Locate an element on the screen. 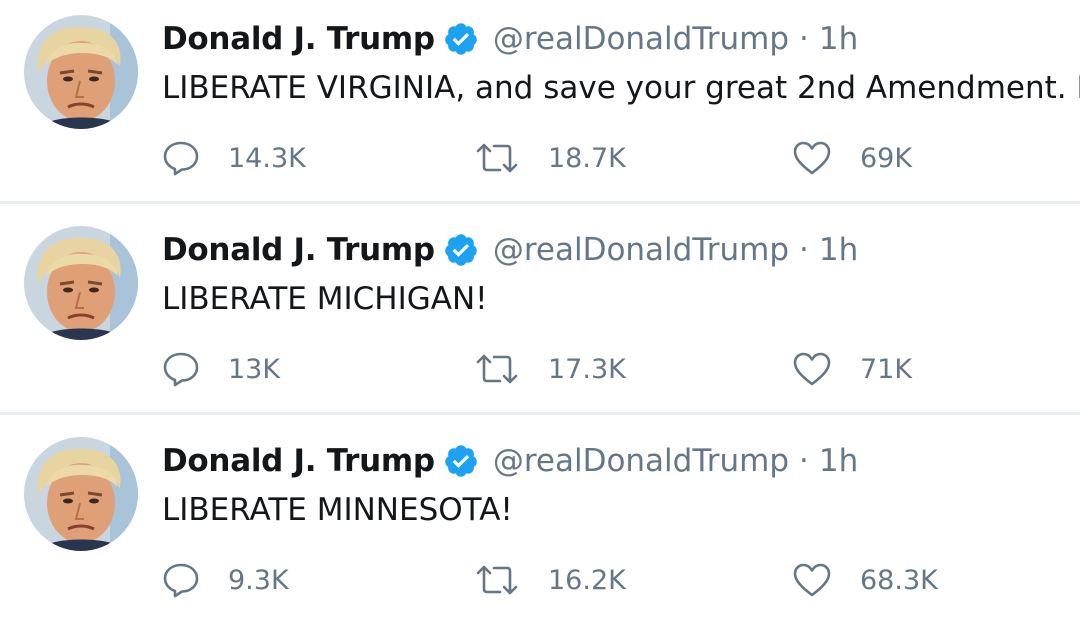 This screenshot has width=1080, height=624. retweet-count: 17.3K is located at coordinates (587, 369).